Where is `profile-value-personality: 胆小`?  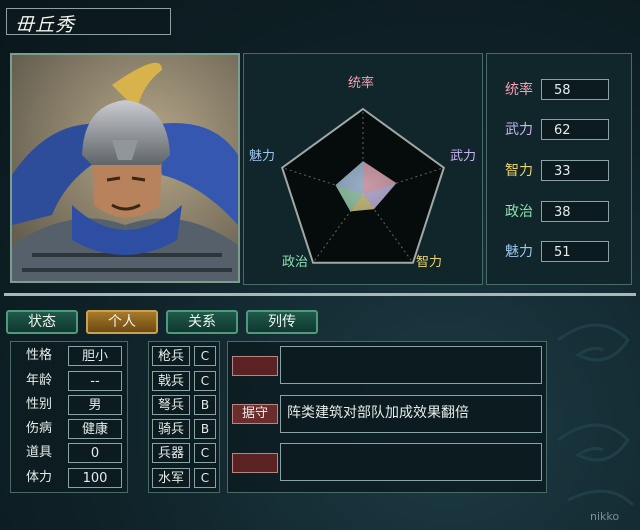 profile-value-personality: 胆小 is located at coordinates (95, 356).